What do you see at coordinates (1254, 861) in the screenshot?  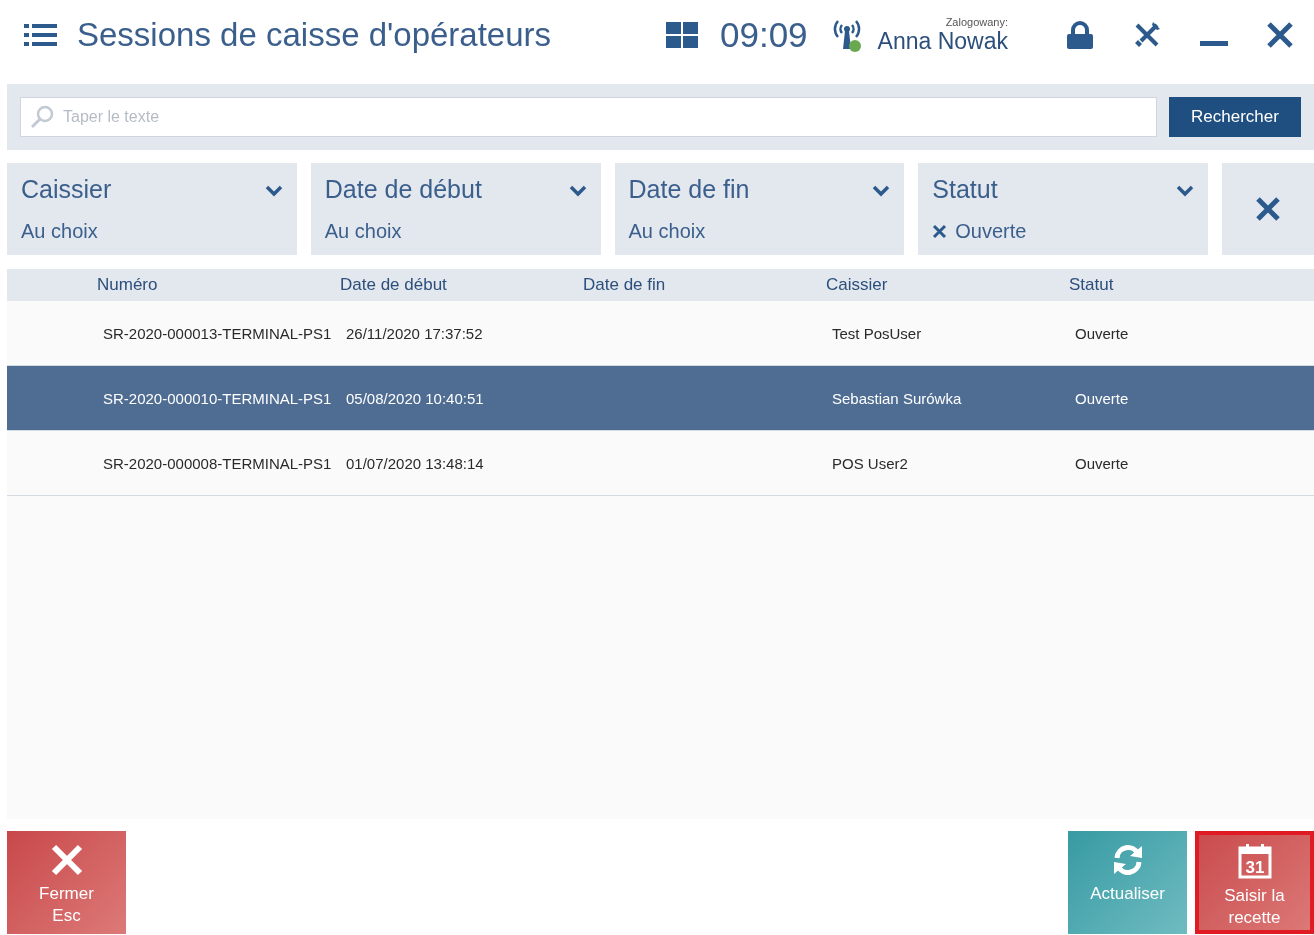 I see `calendar-icon: 31` at bounding box center [1254, 861].